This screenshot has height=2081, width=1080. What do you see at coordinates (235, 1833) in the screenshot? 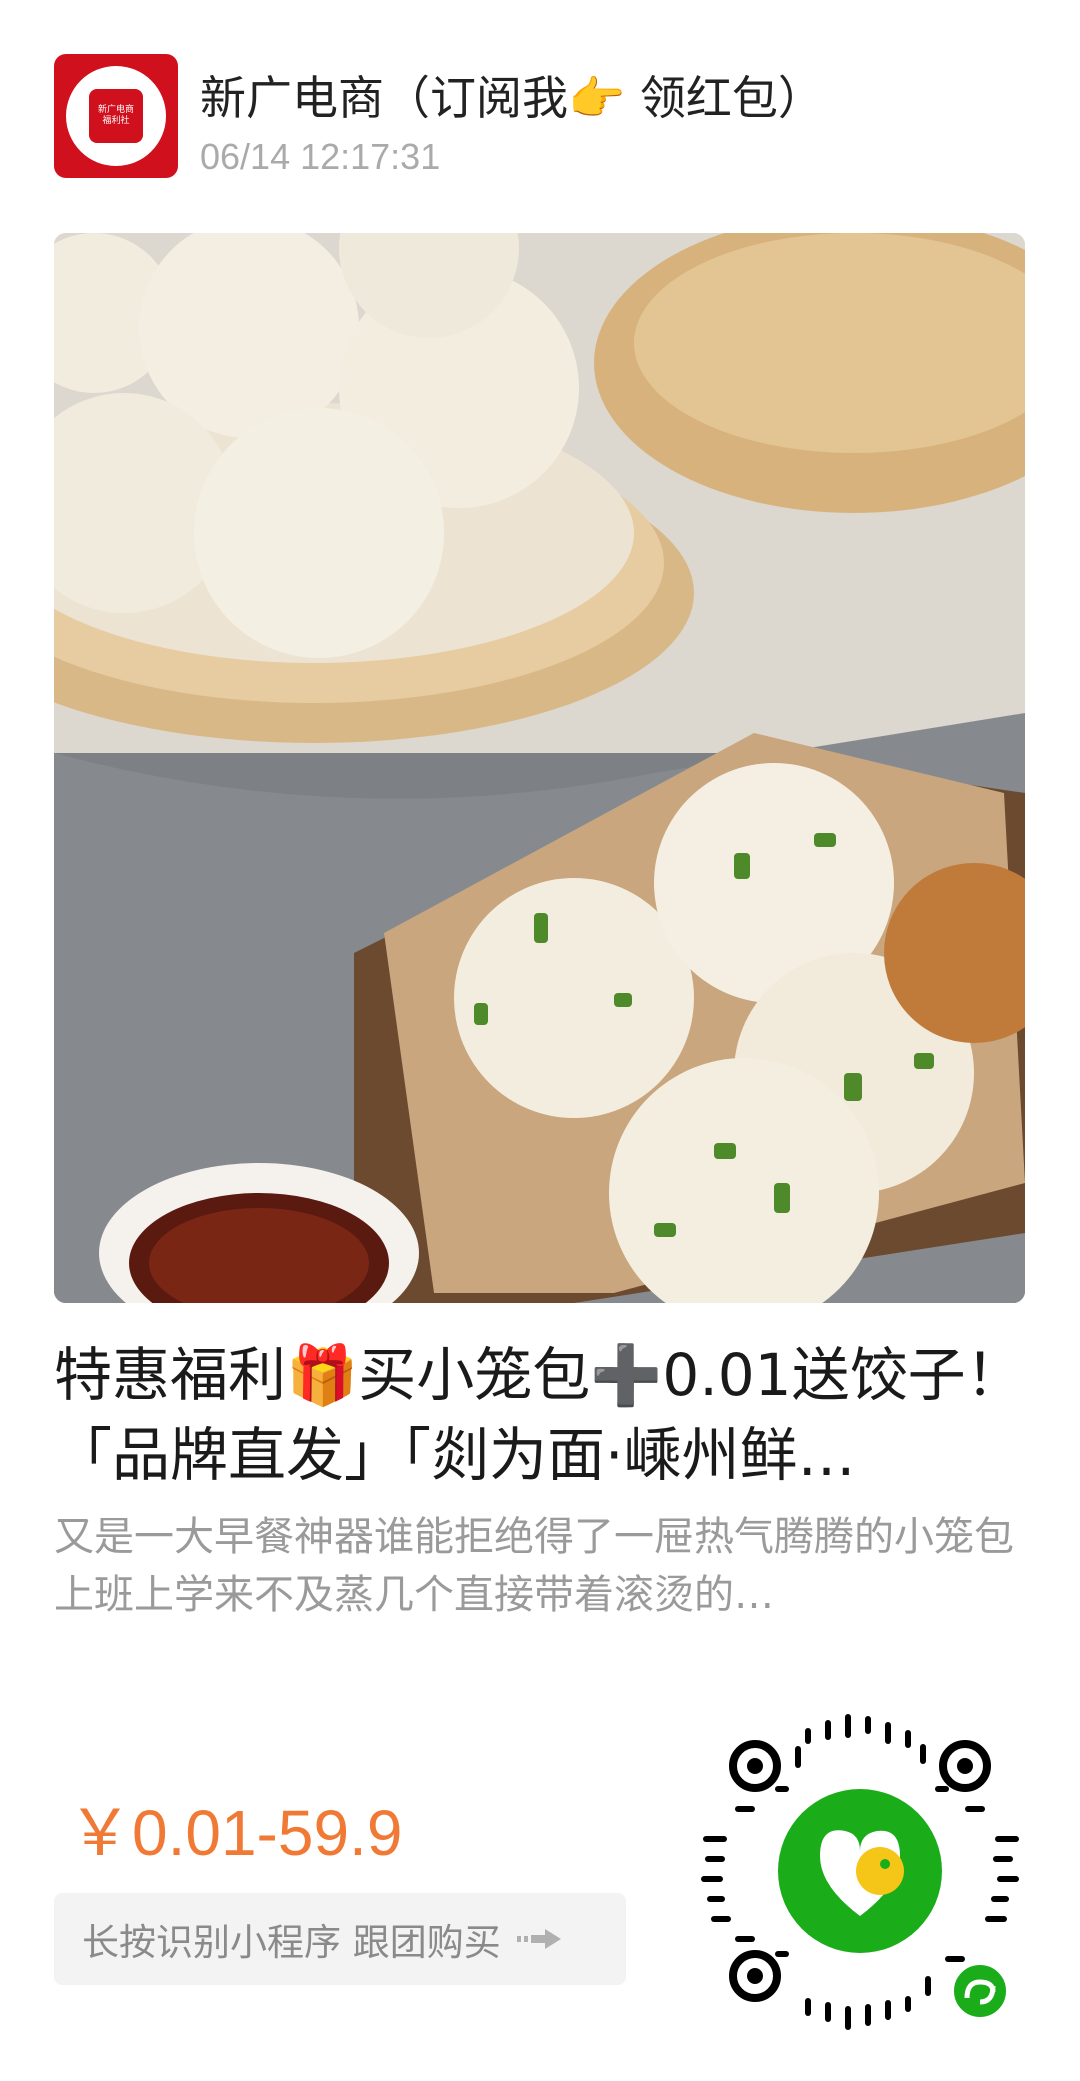
I see `price-range: ￥0.01-59.9` at bounding box center [235, 1833].